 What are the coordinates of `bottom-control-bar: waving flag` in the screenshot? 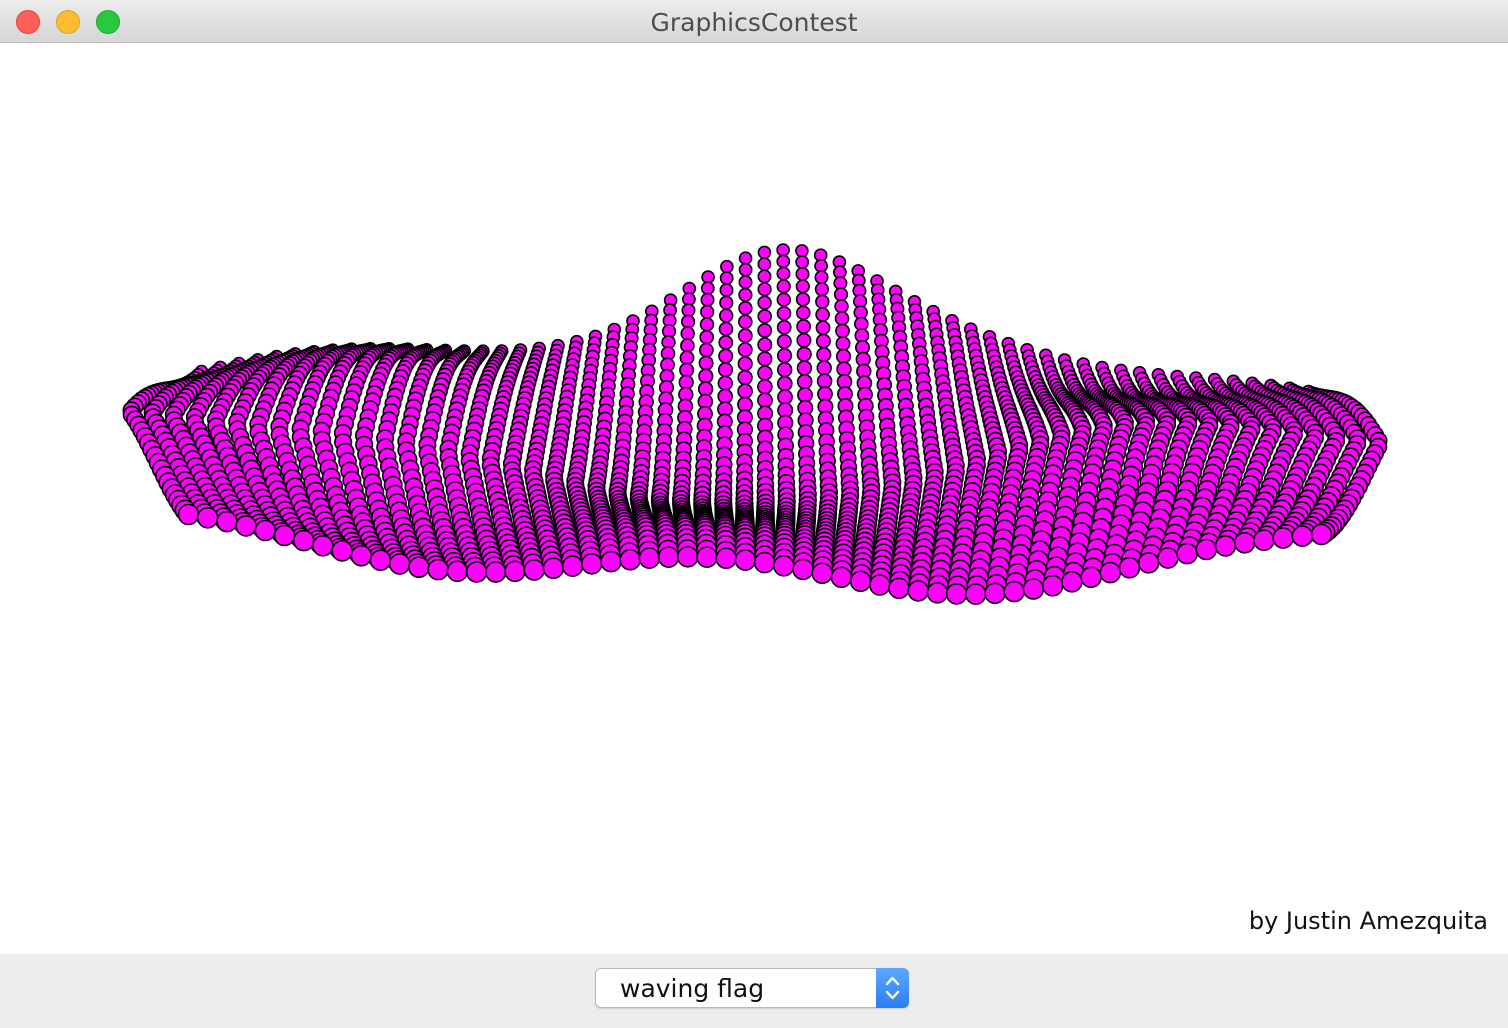 It's located at (754, 991).